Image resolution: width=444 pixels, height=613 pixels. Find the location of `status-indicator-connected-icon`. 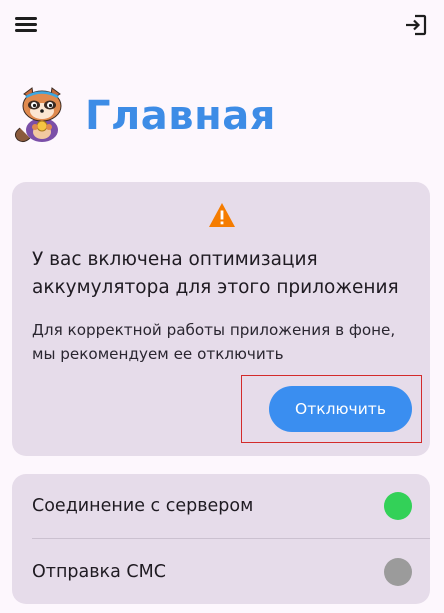

status-indicator-connected-icon is located at coordinates (398, 506).